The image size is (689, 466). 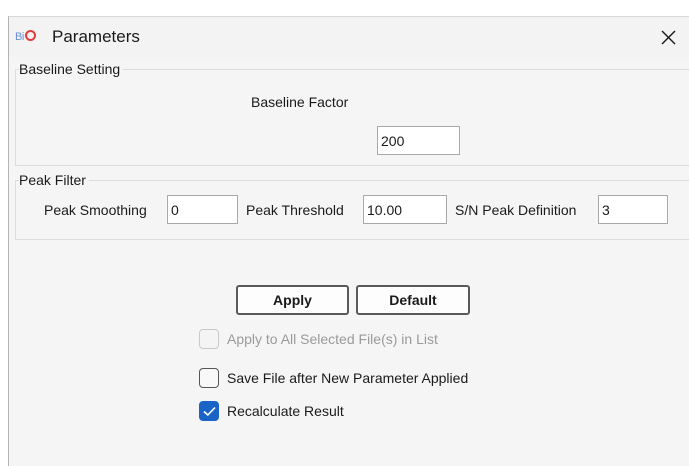 I want to click on peak-filter-label: Peak Filter, so click(x=54, y=180).